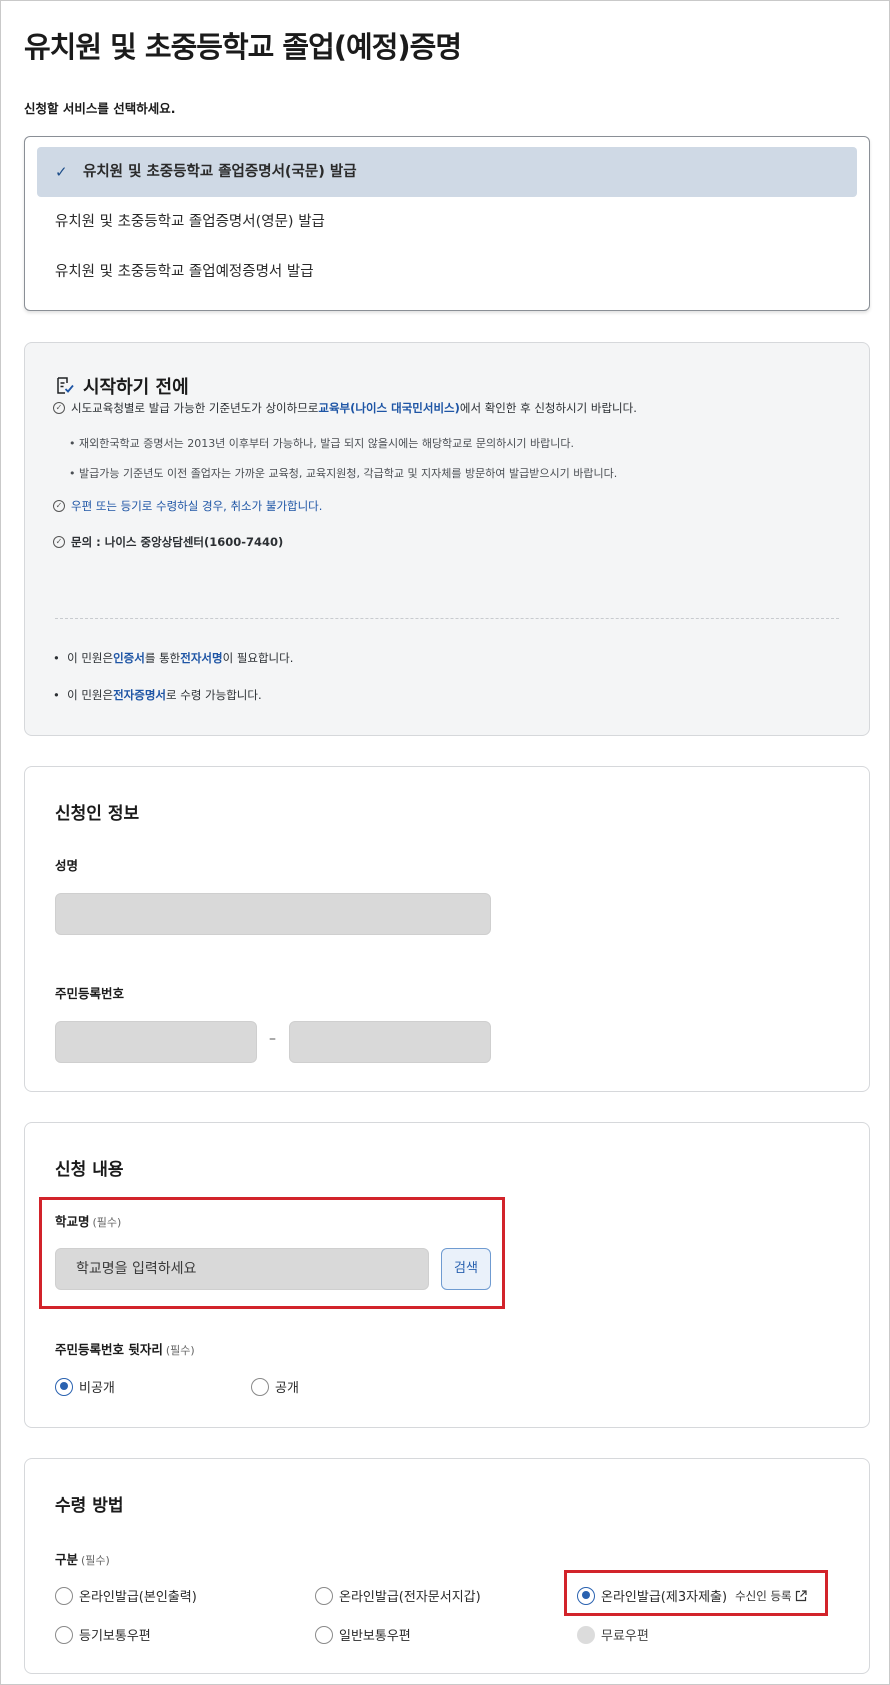 This screenshot has width=890, height=1685. What do you see at coordinates (61, 172) in the screenshot?
I see `checkmark-icon: ✓` at bounding box center [61, 172].